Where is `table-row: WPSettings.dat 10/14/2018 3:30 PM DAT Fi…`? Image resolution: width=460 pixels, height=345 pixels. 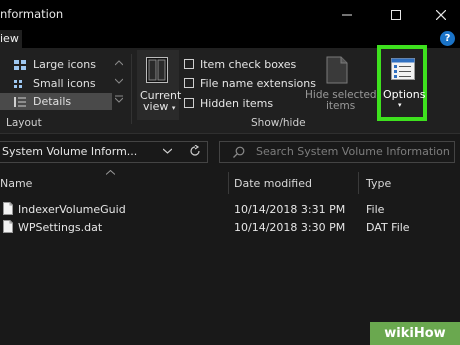 table-row: WPSettings.dat 10/14/2018 3:30 PM DAT Fi… is located at coordinates (230, 227).